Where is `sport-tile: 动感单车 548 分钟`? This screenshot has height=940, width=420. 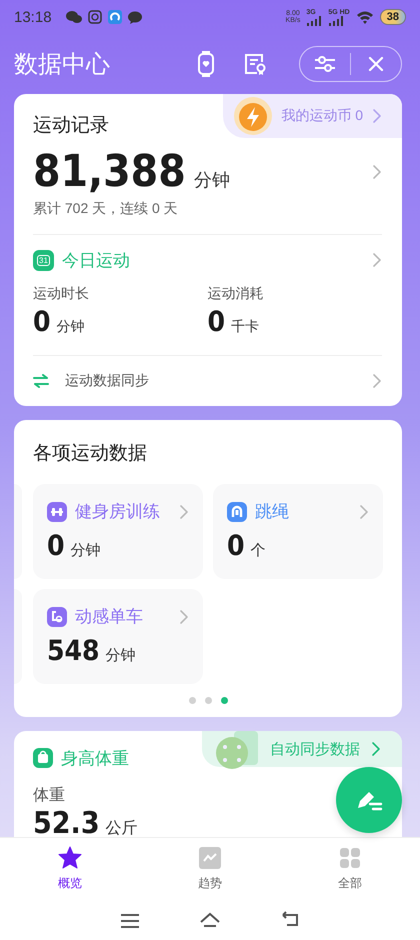
sport-tile: 动感单车 548 分钟 is located at coordinates (118, 636).